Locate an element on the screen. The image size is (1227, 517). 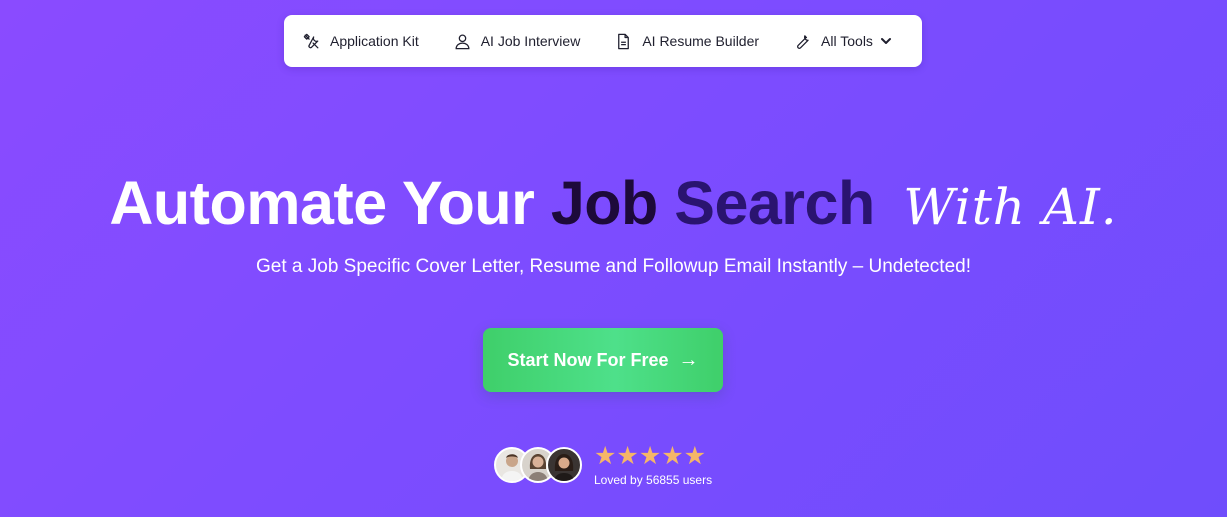
headline-part-job: Job is located at coordinates (604, 203).